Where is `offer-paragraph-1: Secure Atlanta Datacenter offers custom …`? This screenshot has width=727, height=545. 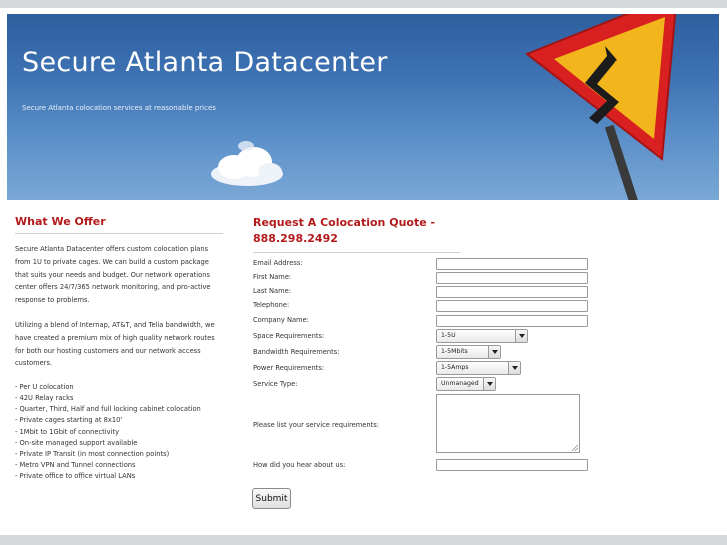
offer-paragraph-1: Secure Atlanta Datacenter offers custom … is located at coordinates (113, 275).